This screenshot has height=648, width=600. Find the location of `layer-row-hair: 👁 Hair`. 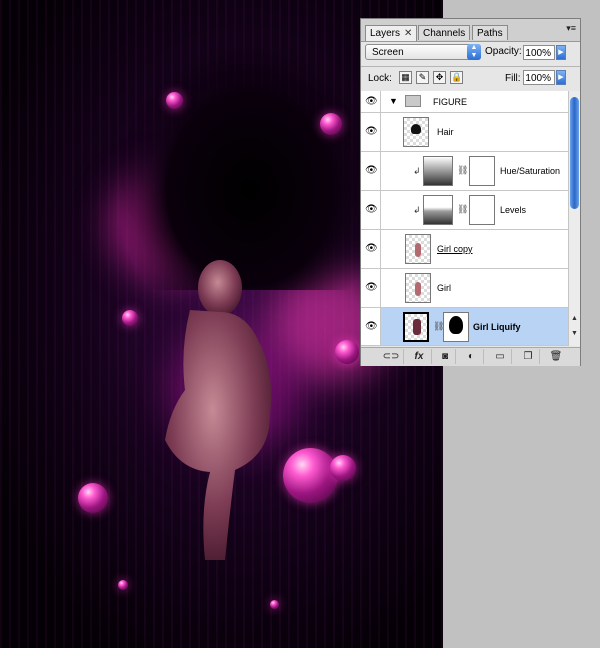

layer-row-hair: 👁 Hair is located at coordinates (464, 132).